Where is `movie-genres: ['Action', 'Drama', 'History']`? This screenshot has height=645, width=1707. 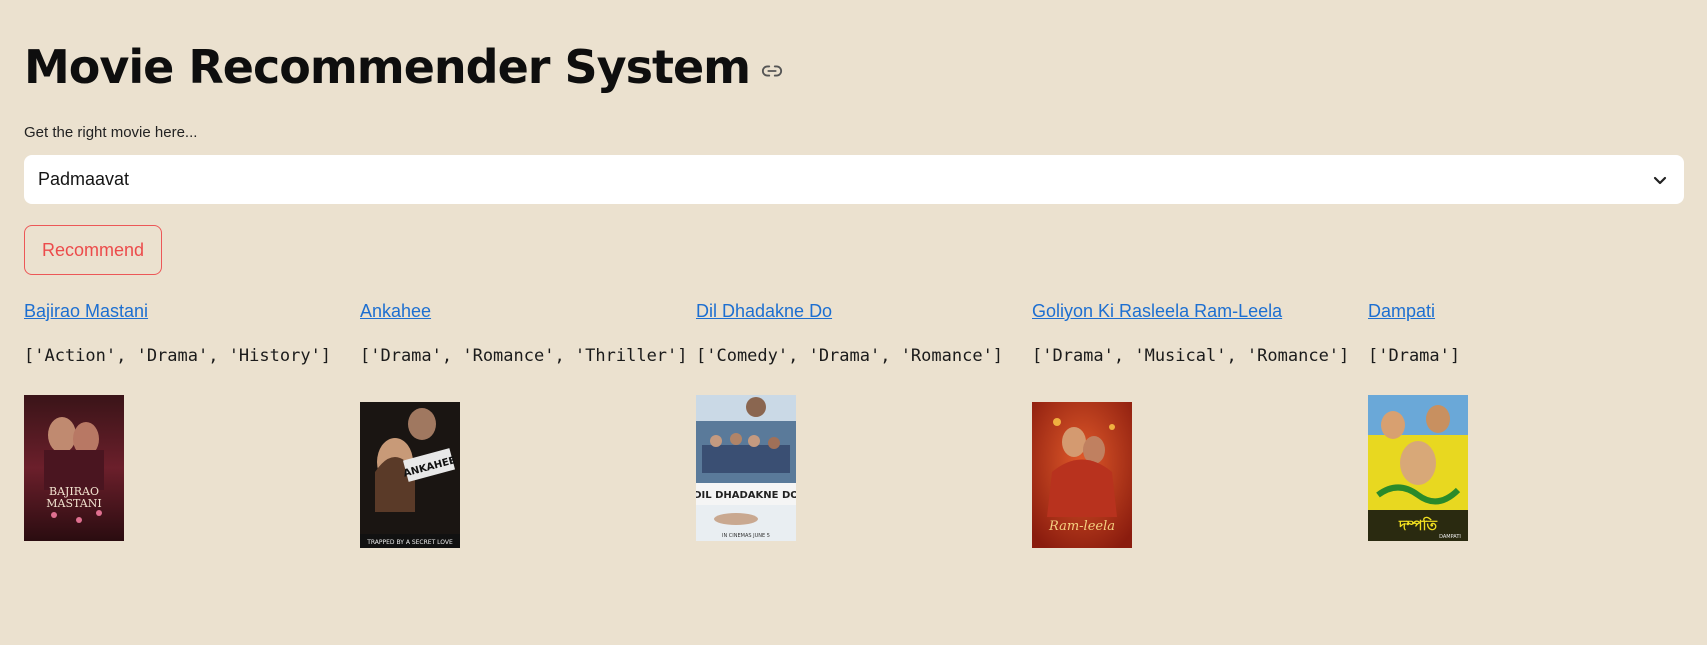
movie-genres: ['Action', 'Drama', 'History'] is located at coordinates (178, 356).